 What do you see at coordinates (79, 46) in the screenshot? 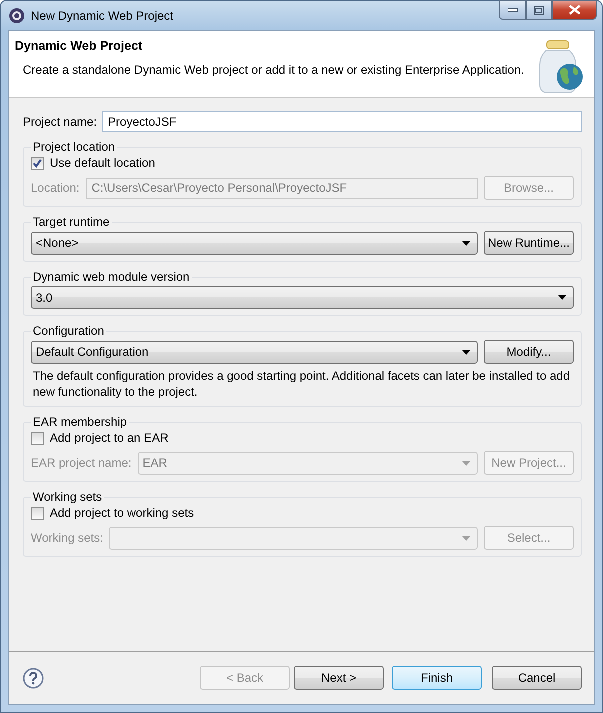
I see `page-title: Dynamic Web Project` at bounding box center [79, 46].